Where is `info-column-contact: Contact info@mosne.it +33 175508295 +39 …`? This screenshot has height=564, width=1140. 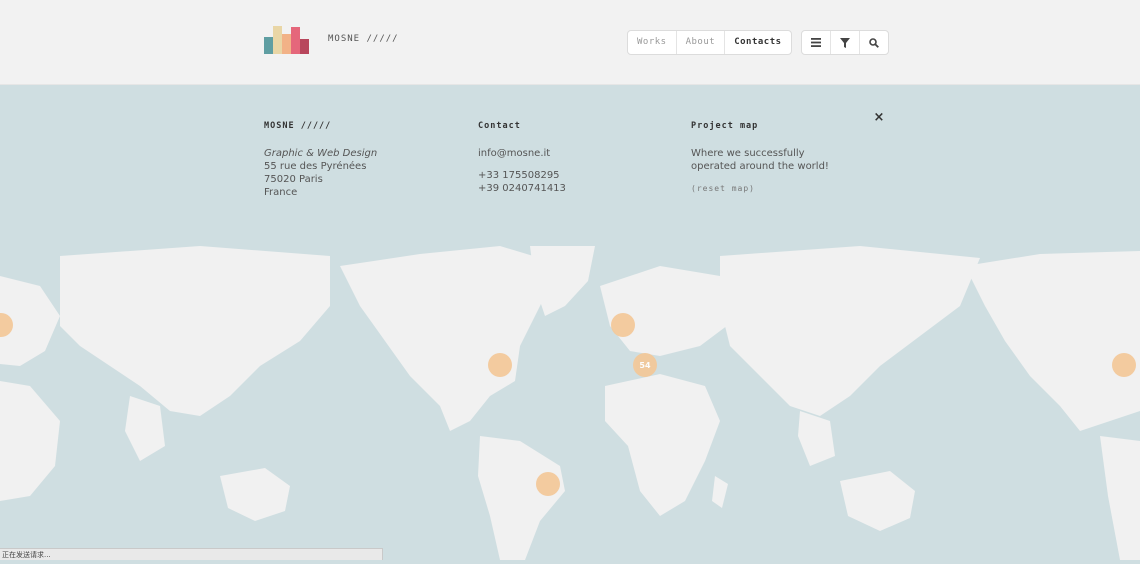
info-column-contact: Contact info@mosne.it +33 175508295 +39 … is located at coordinates (522, 157).